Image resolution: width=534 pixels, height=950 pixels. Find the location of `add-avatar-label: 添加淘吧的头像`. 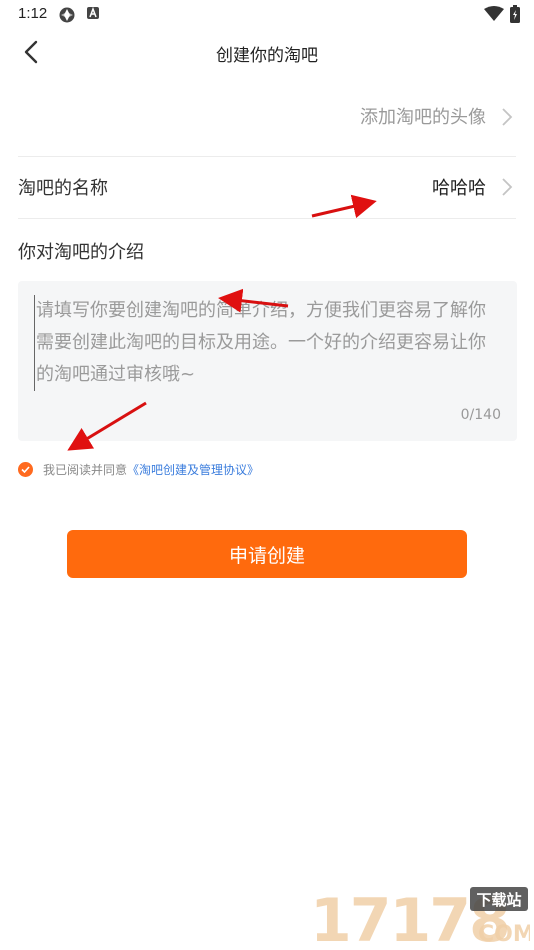

add-avatar-label: 添加淘吧的头像 is located at coordinates (423, 117).